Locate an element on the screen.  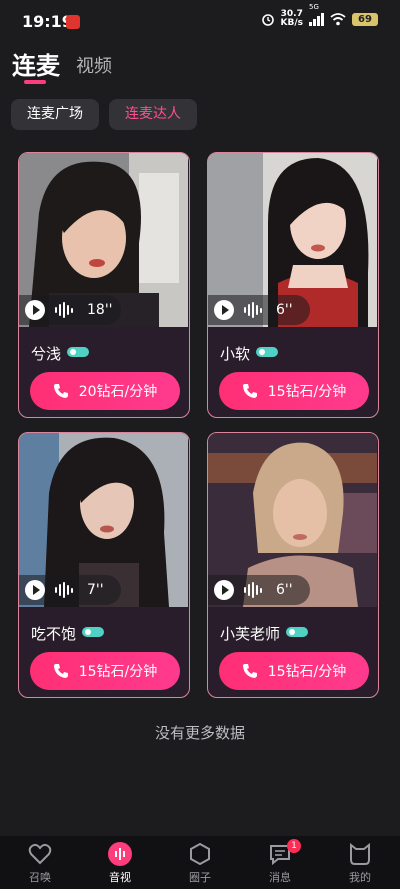
voice-duration: 7'' is located at coordinates (95, 590).